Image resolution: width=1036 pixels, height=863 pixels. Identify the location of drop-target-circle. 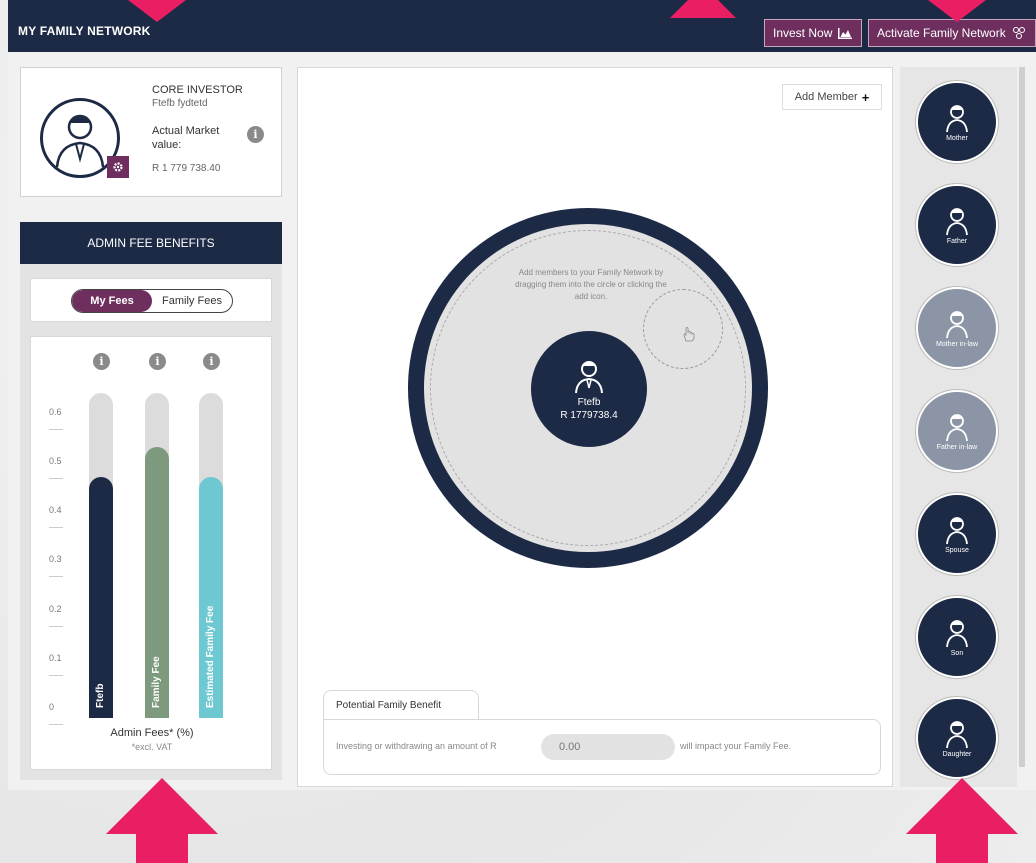
(683, 329).